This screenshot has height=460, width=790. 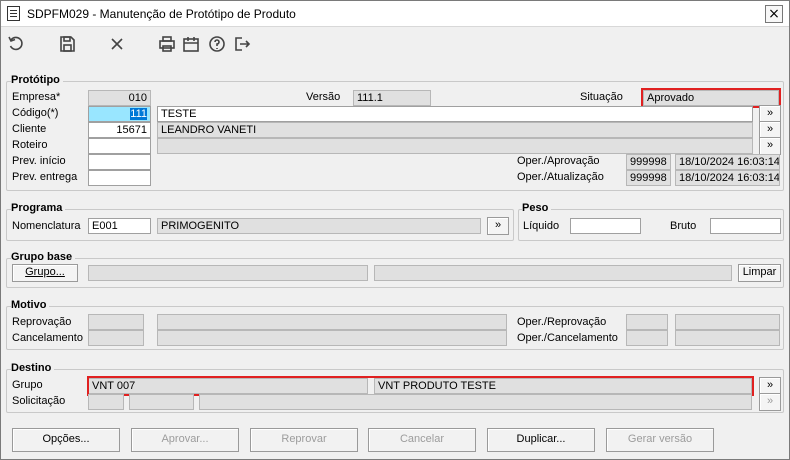 I want to click on cancelamento-label: Cancelamento, so click(x=47, y=338).